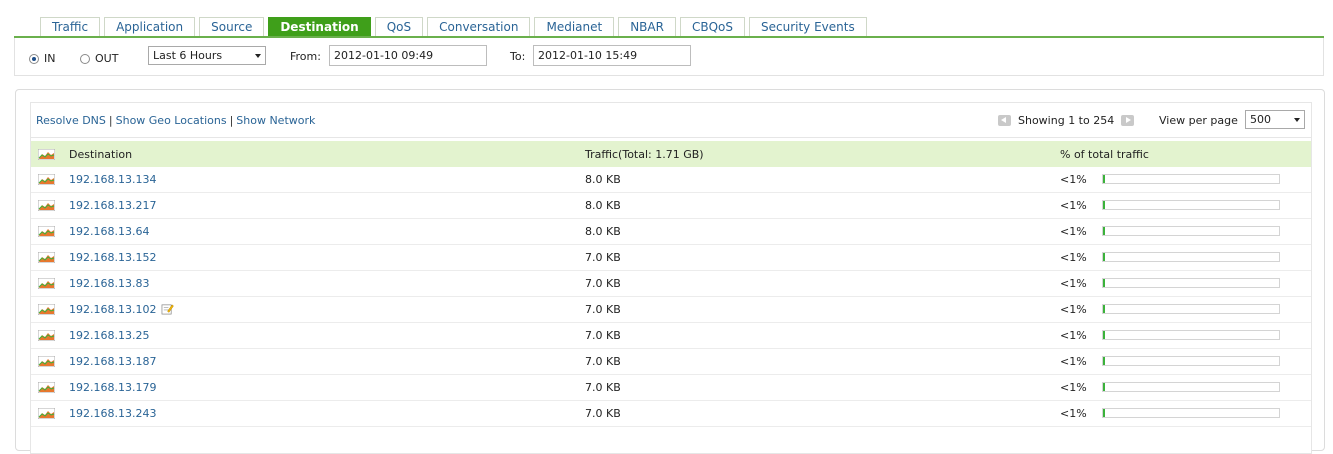 The image size is (1333, 454). What do you see at coordinates (479, 27) in the screenshot?
I see `tab-conversation: Conversation` at bounding box center [479, 27].